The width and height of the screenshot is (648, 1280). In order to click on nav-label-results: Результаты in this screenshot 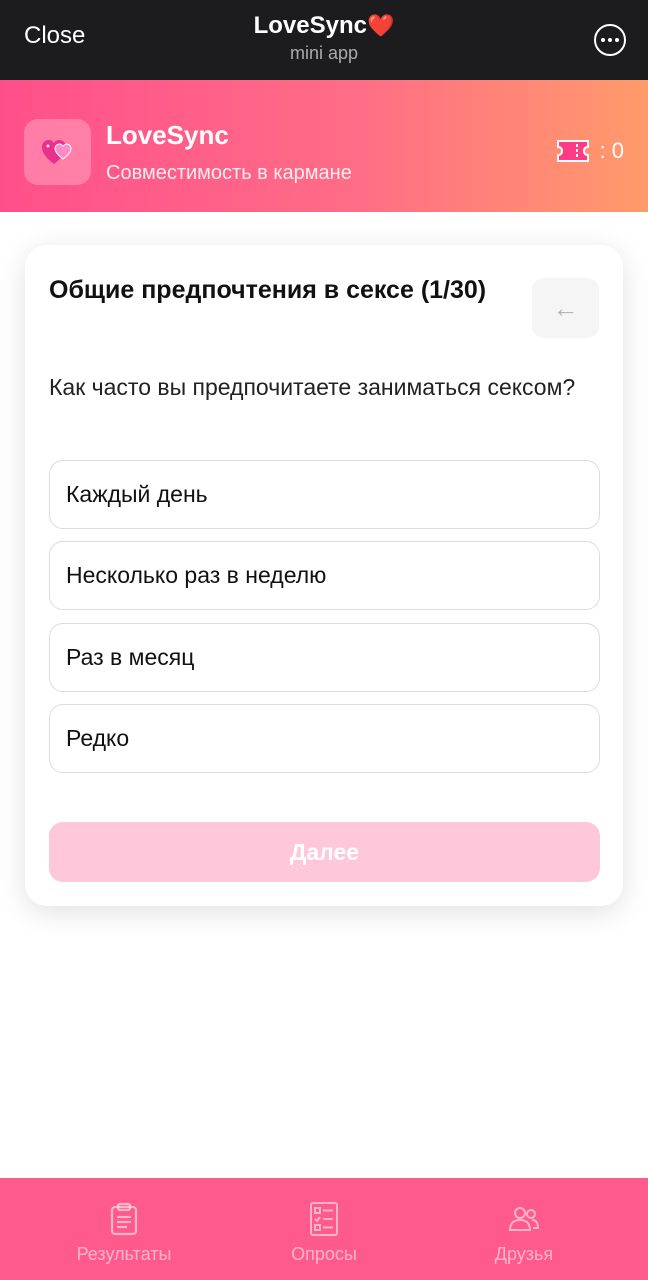, I will do `click(124, 1254)`.